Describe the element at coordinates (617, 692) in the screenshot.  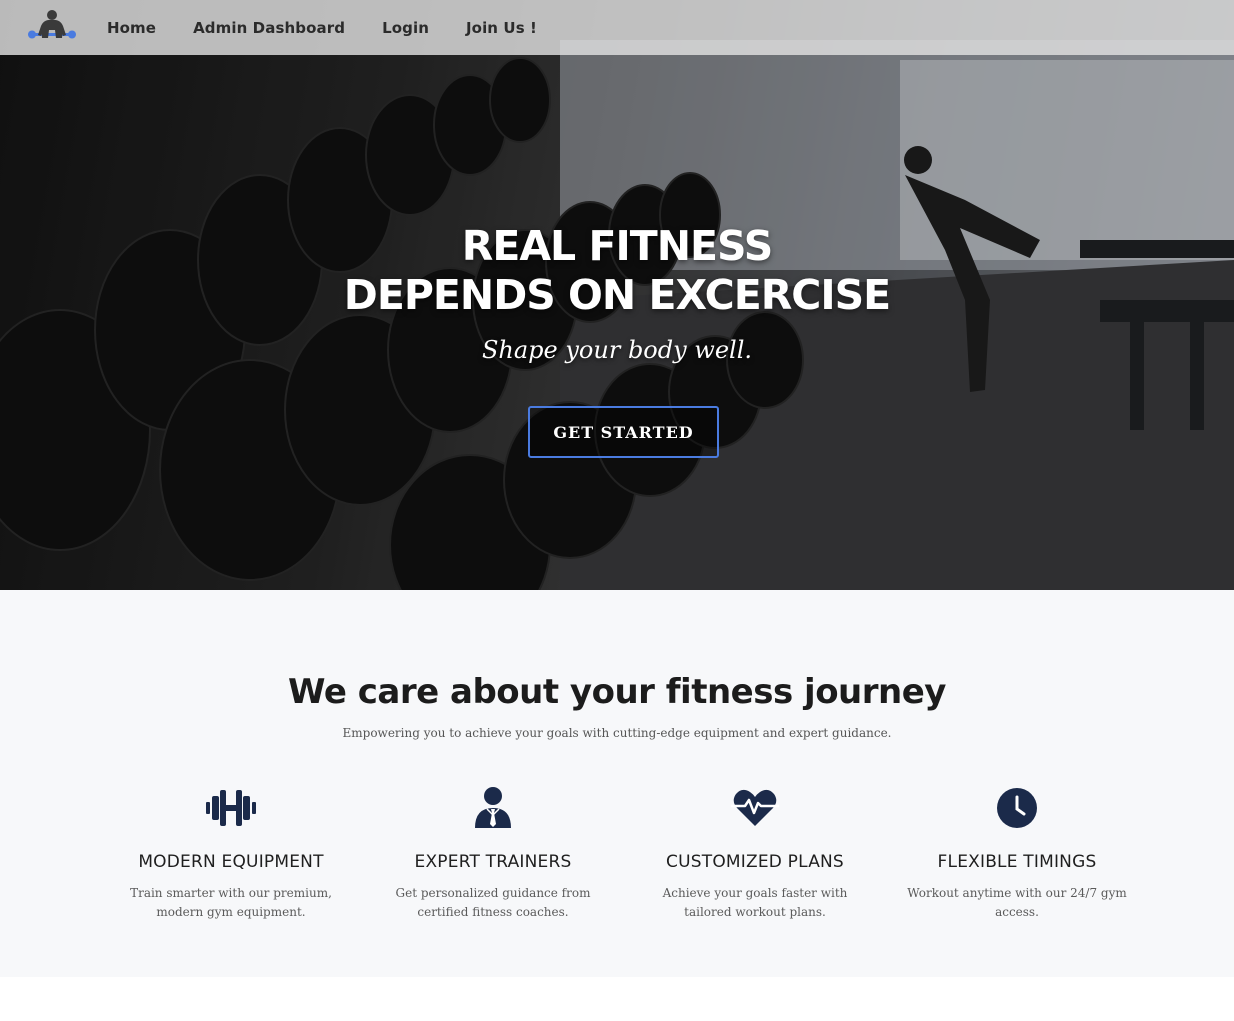
I see `features-title: We care about your fitness journey` at that location.